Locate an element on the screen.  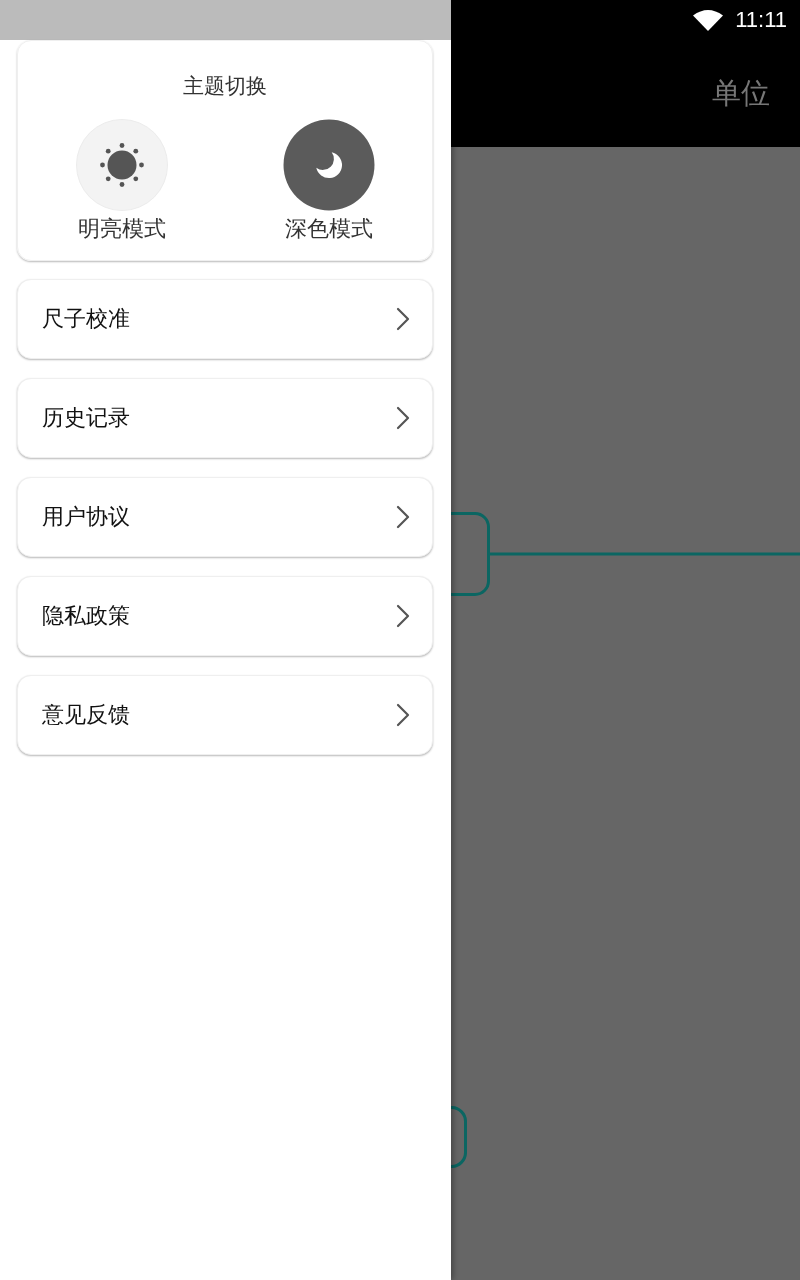
moon-icon is located at coordinates (328, 165).